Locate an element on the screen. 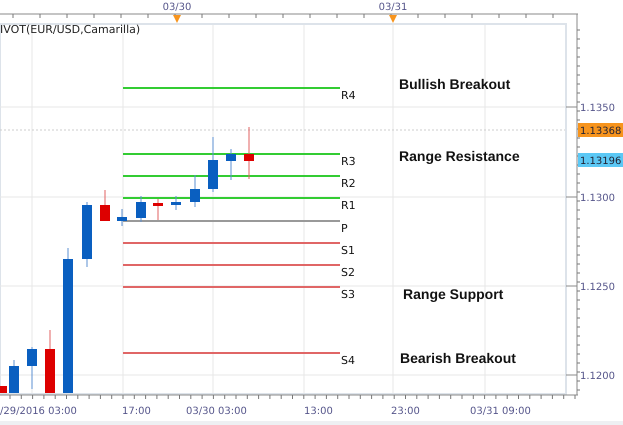 This screenshot has width=623, height=425. price-label: 1.1250 is located at coordinates (597, 287).